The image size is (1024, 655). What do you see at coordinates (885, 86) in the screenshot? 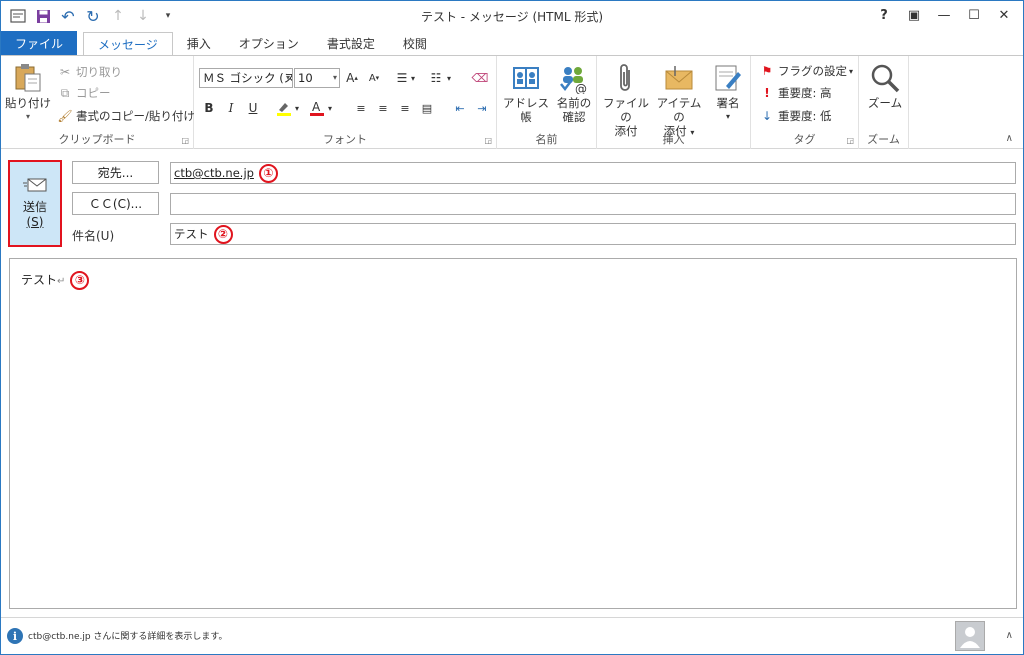
I see `zoom-button: ズーム` at bounding box center [885, 86].